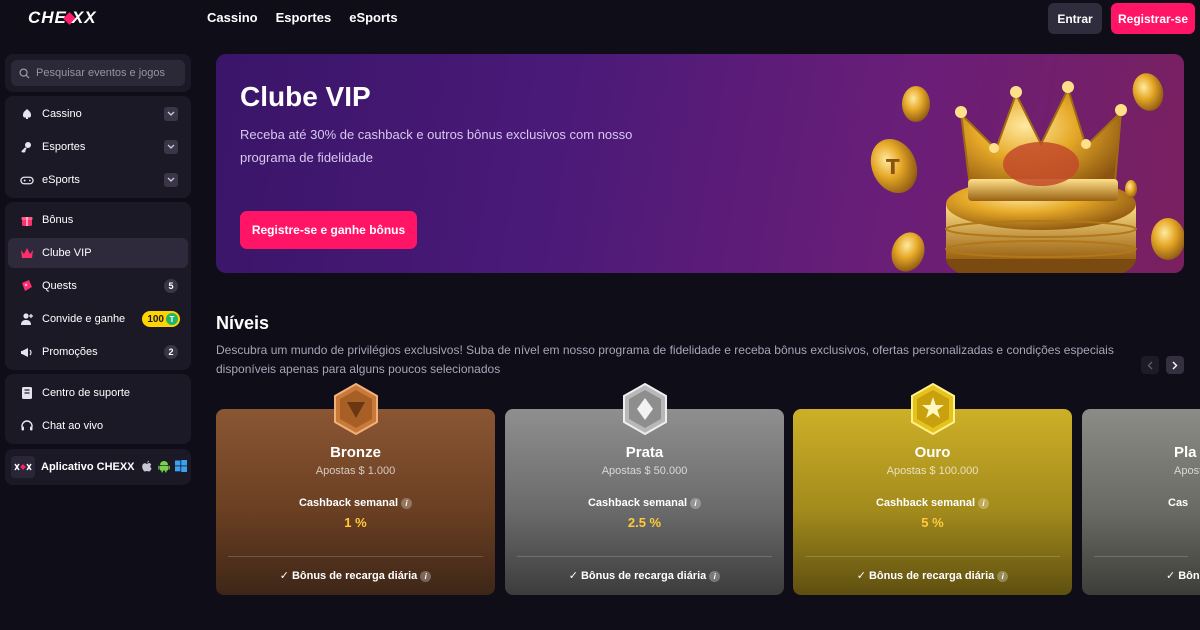  I want to click on sidebar-item-esportes: Esportes, so click(98, 147).